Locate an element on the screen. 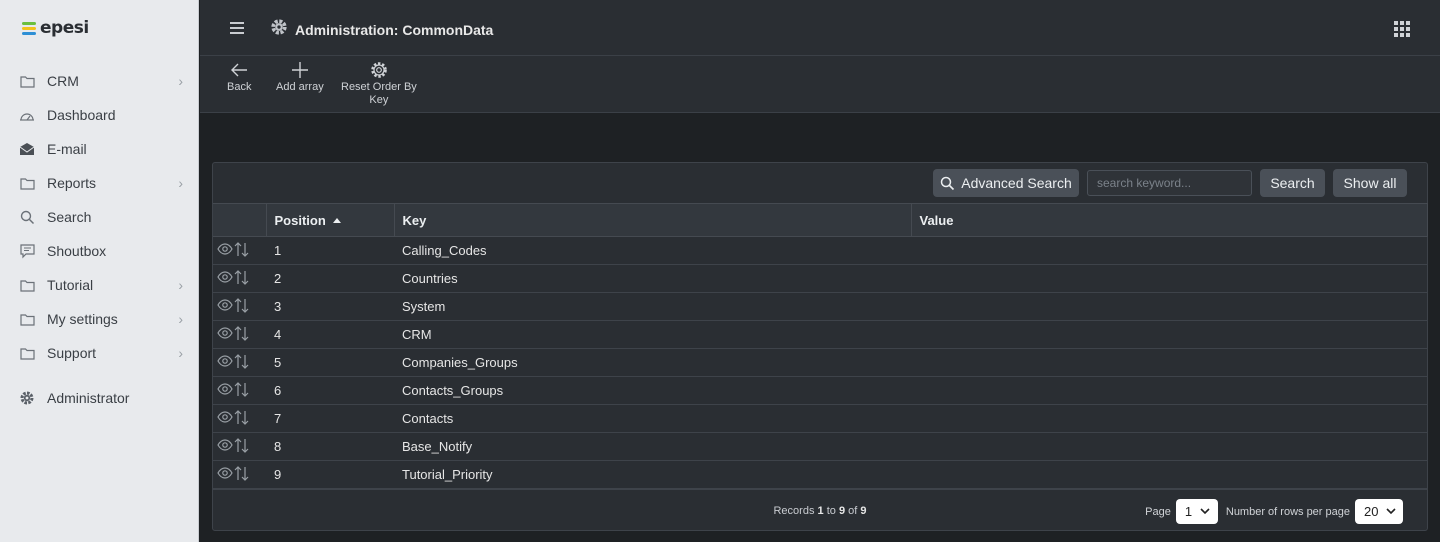  sidebar-item-support: Support › is located at coordinates (99, 353).